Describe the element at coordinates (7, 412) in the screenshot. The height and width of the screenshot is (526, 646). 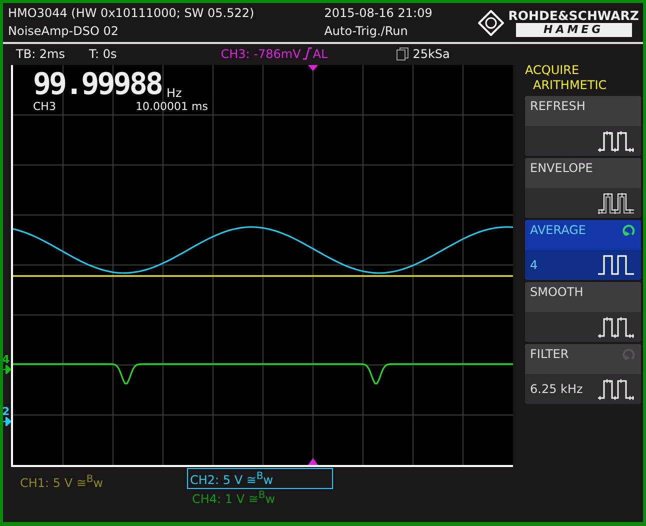
I see `channel-marker: 2` at that location.